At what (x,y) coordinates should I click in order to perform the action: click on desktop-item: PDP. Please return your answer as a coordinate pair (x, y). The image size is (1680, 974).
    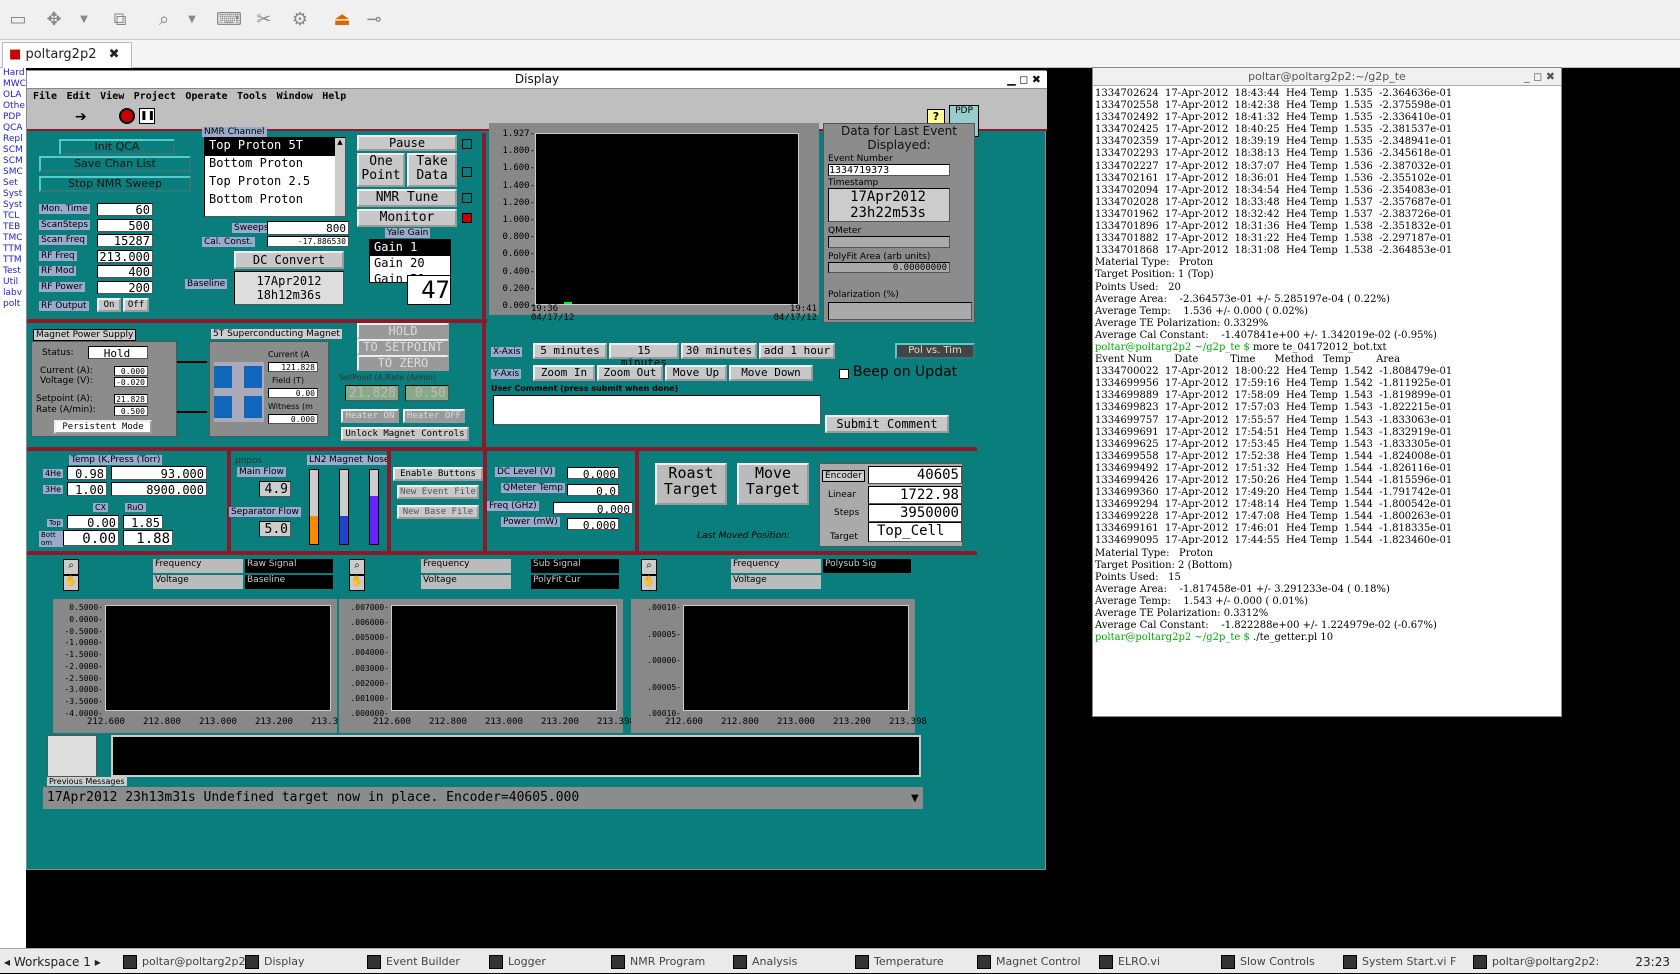
    Looking at the image, I should click on (13, 117).